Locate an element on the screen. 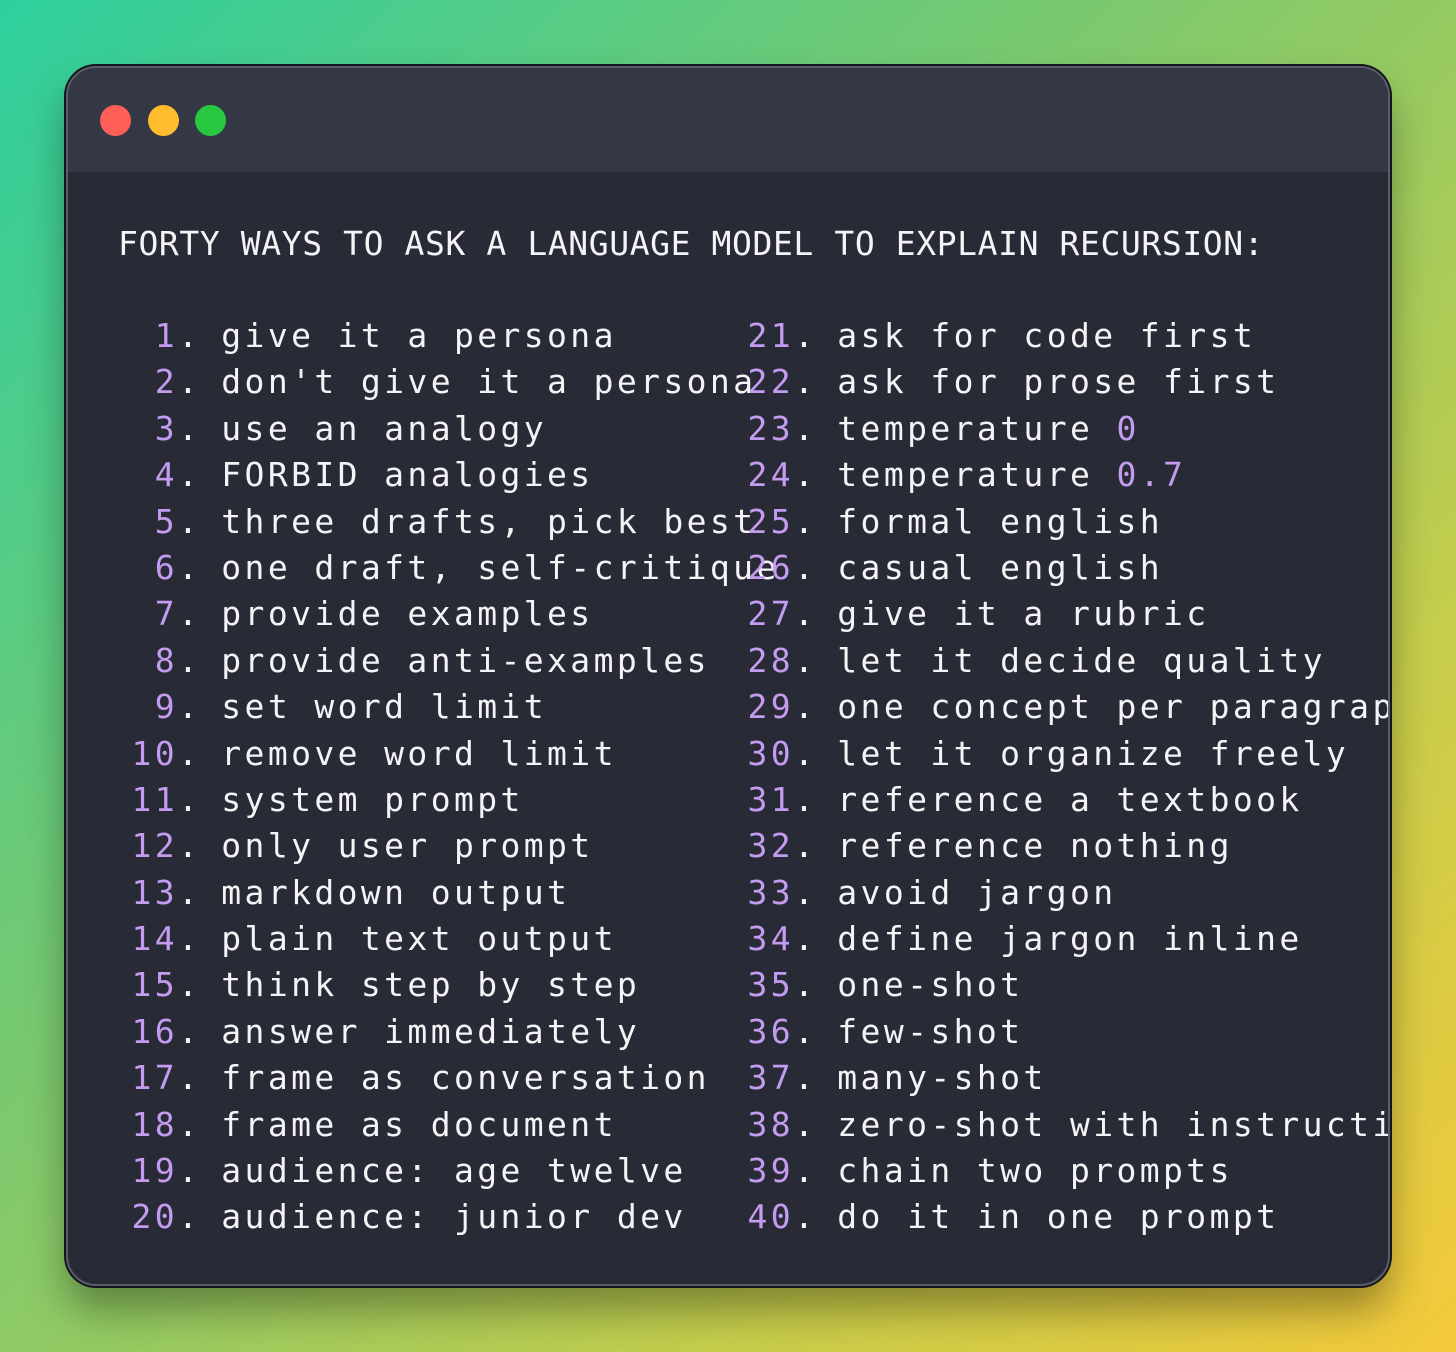  list-item: 11. system prompt is located at coordinates (449, 800).